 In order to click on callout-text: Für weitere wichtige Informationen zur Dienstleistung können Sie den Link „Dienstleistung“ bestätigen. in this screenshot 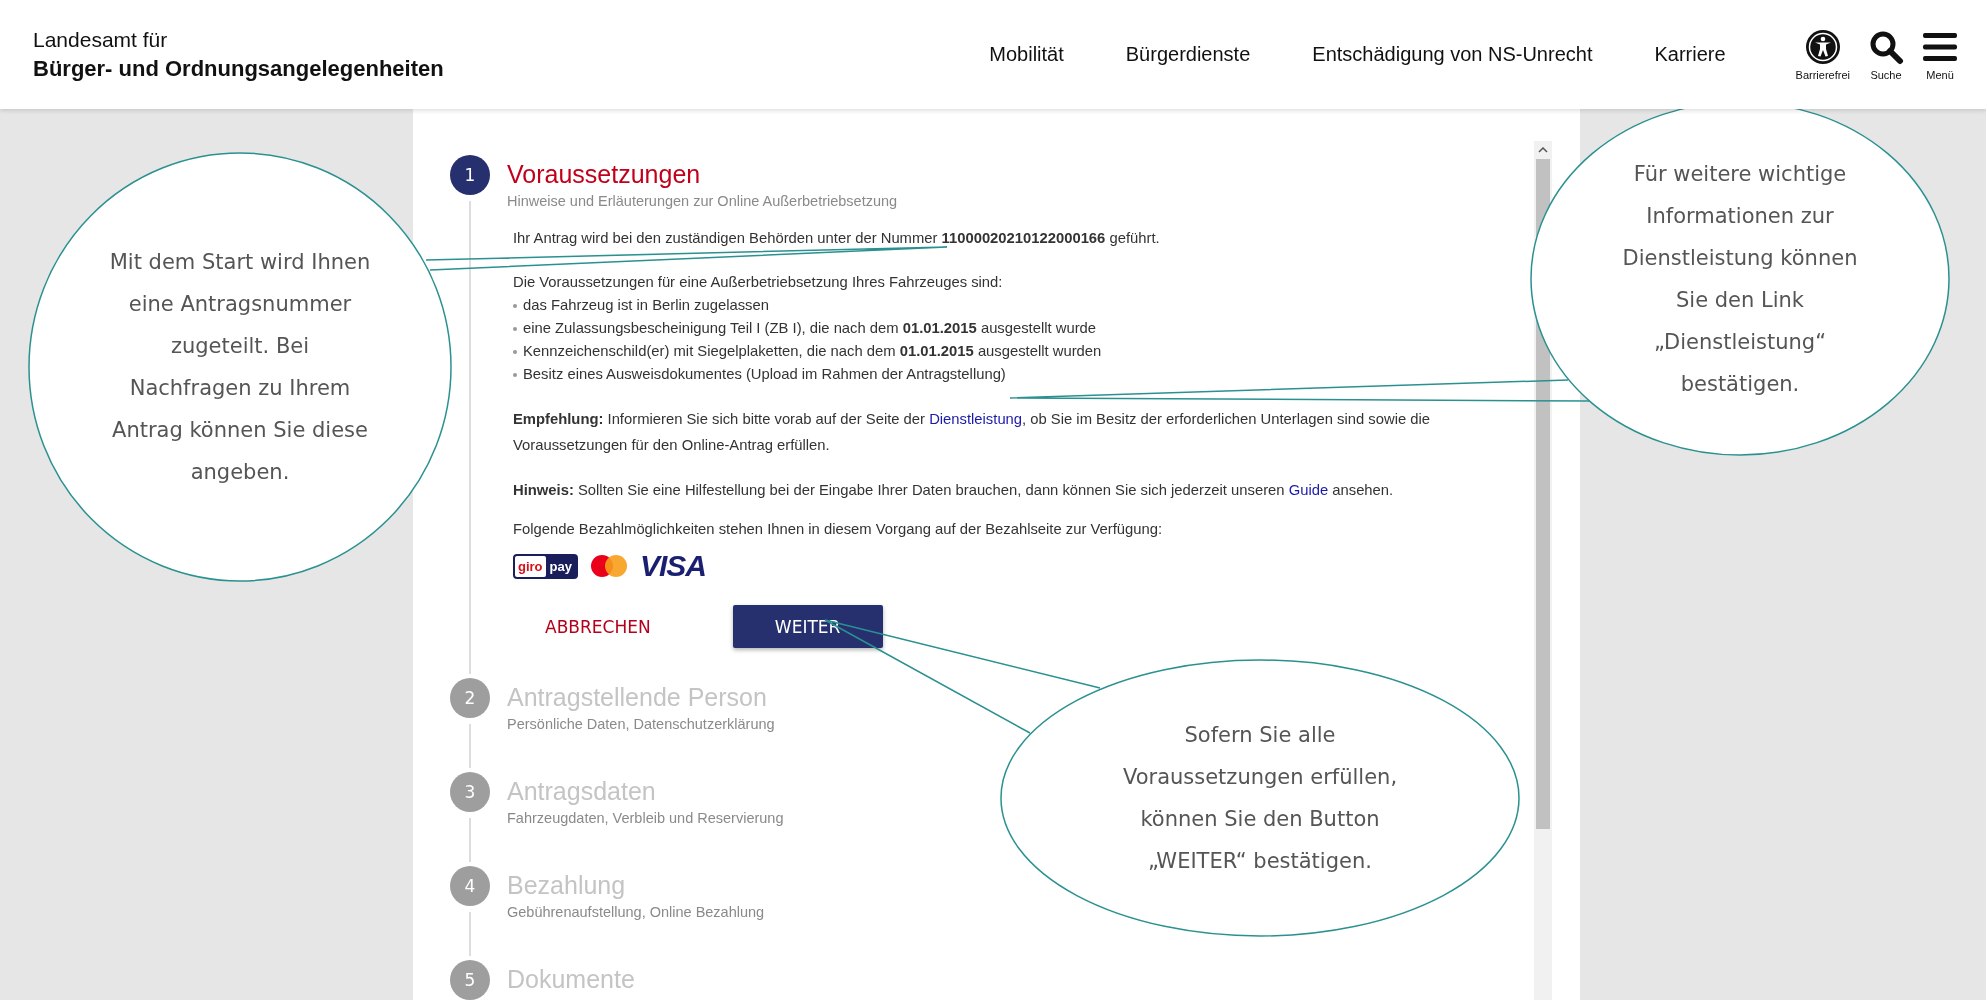, I will do `click(1740, 279)`.